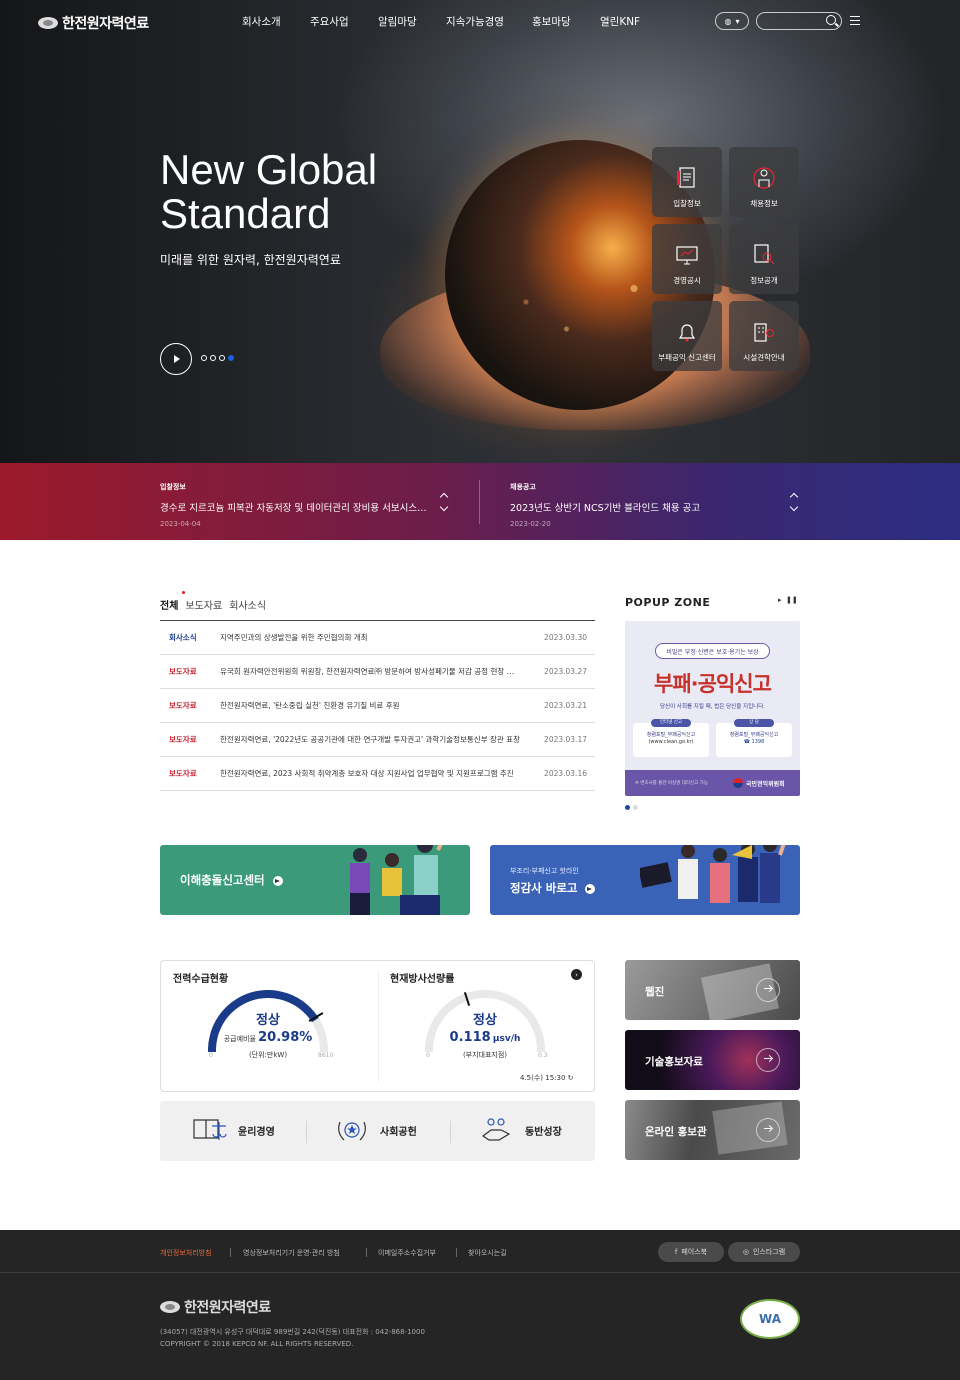  What do you see at coordinates (571, 1078) in the screenshot?
I see `refresh-icon: ↻` at bounding box center [571, 1078].